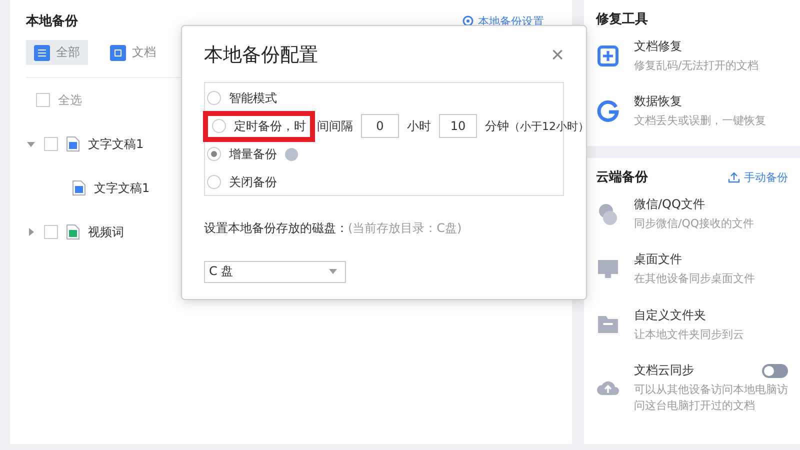 This screenshot has height=450, width=800. I want to click on section-title: 修复工具, so click(622, 19).